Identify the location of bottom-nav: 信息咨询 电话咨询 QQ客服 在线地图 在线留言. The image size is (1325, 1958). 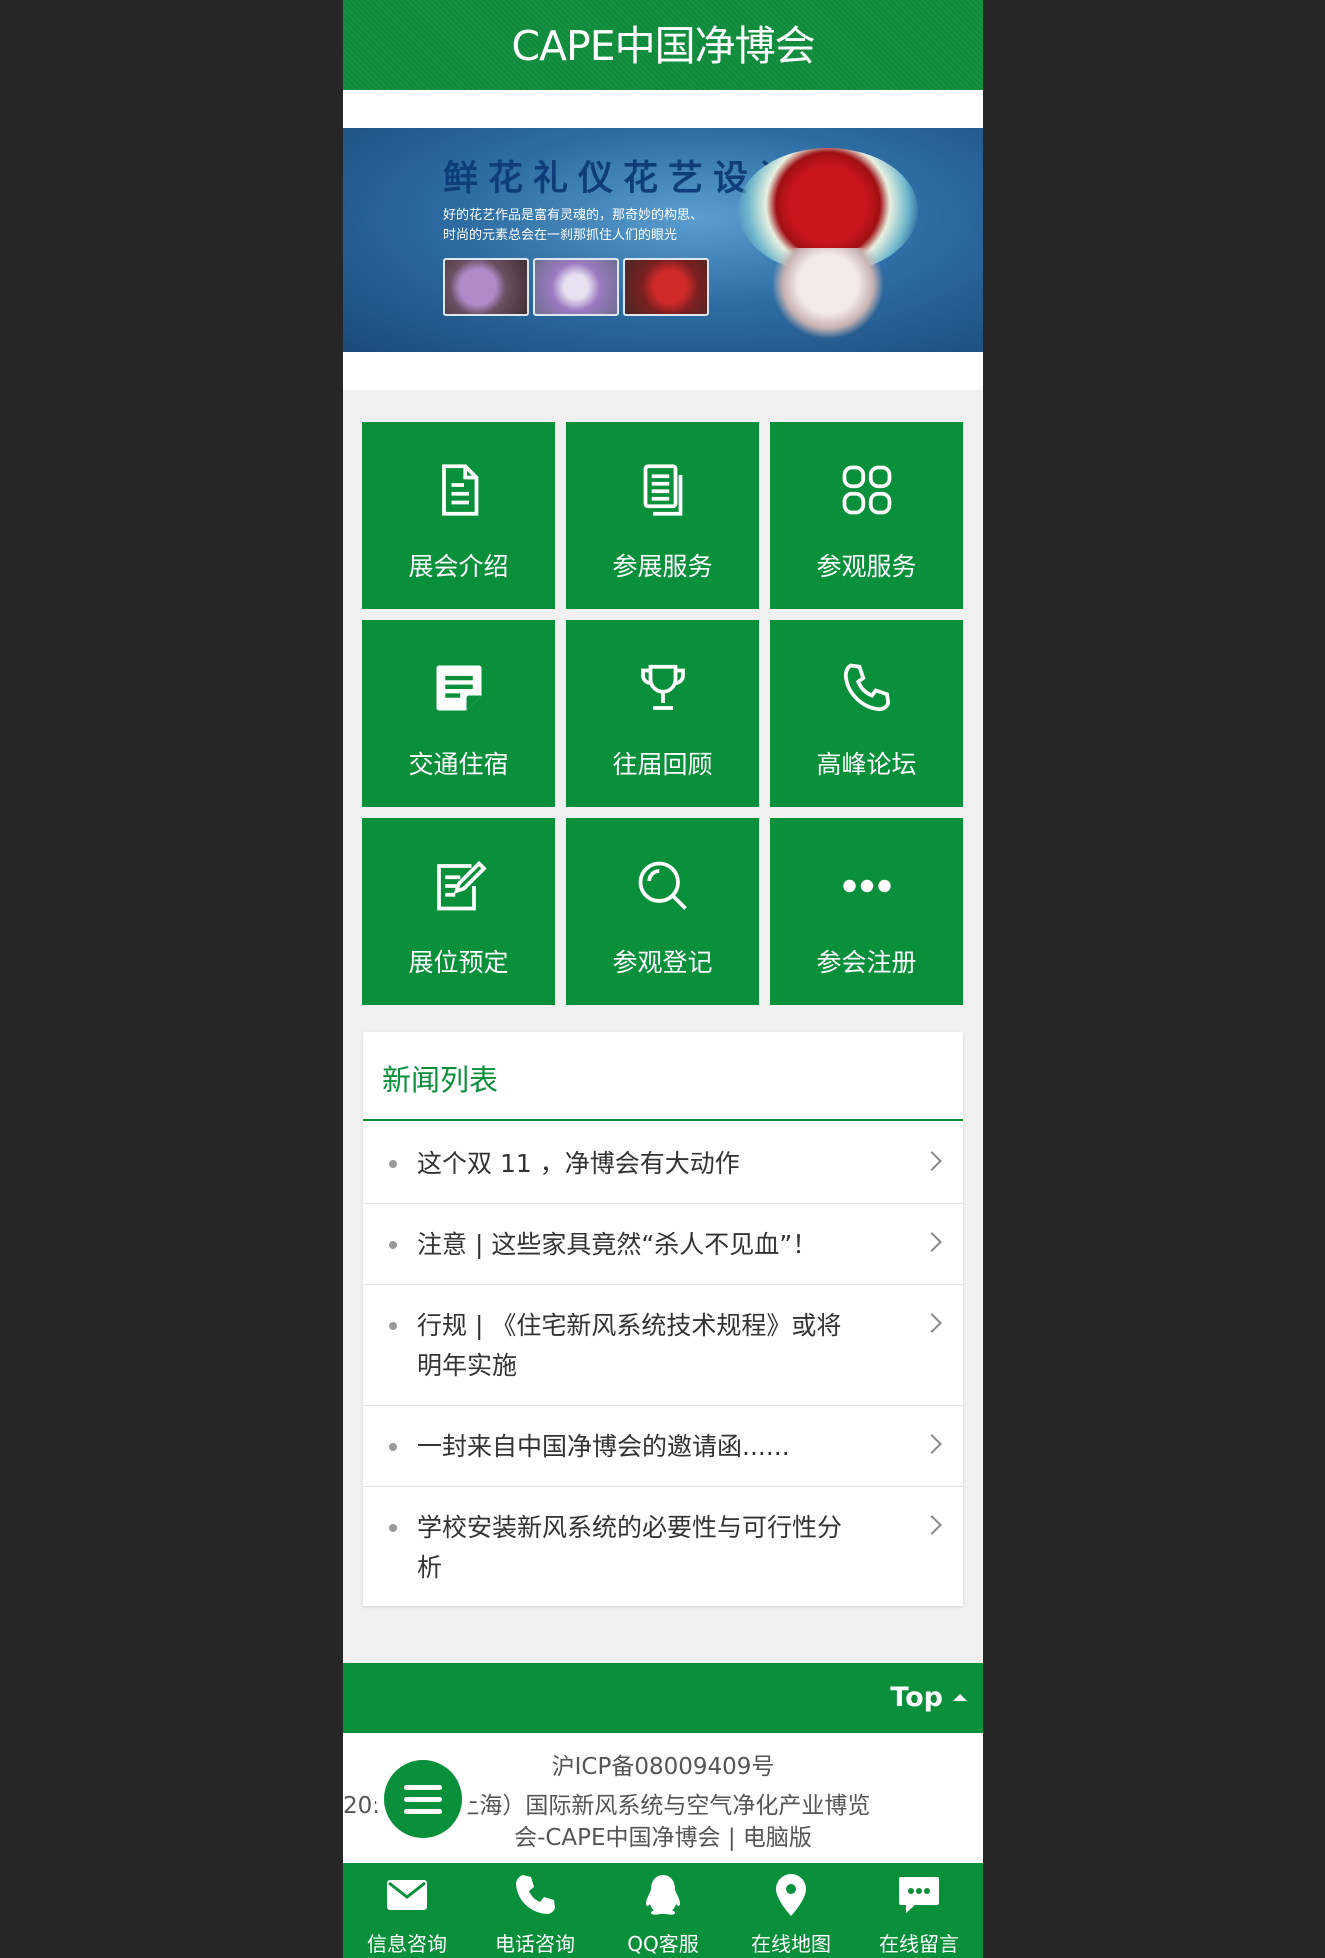
(663, 1910).